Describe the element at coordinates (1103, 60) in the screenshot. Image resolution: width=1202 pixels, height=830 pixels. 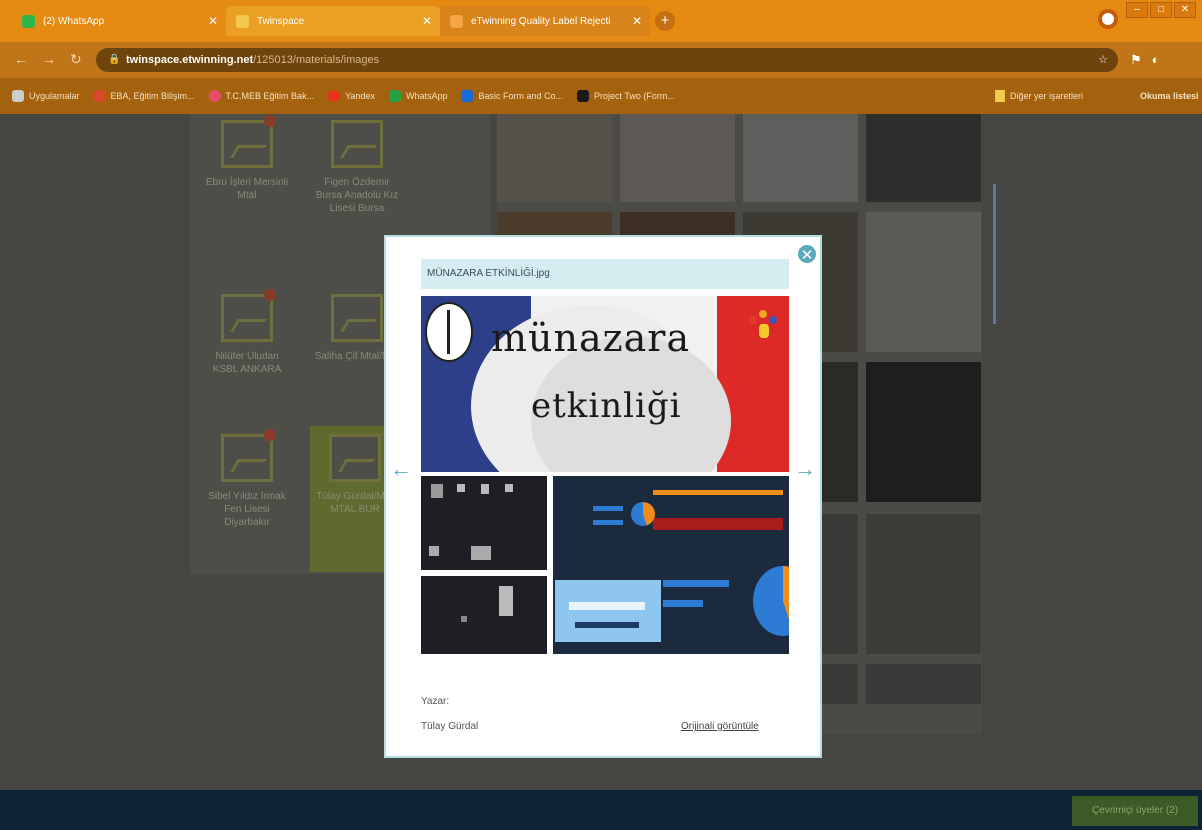
I see `bookmark-star-icon: ☆` at that location.